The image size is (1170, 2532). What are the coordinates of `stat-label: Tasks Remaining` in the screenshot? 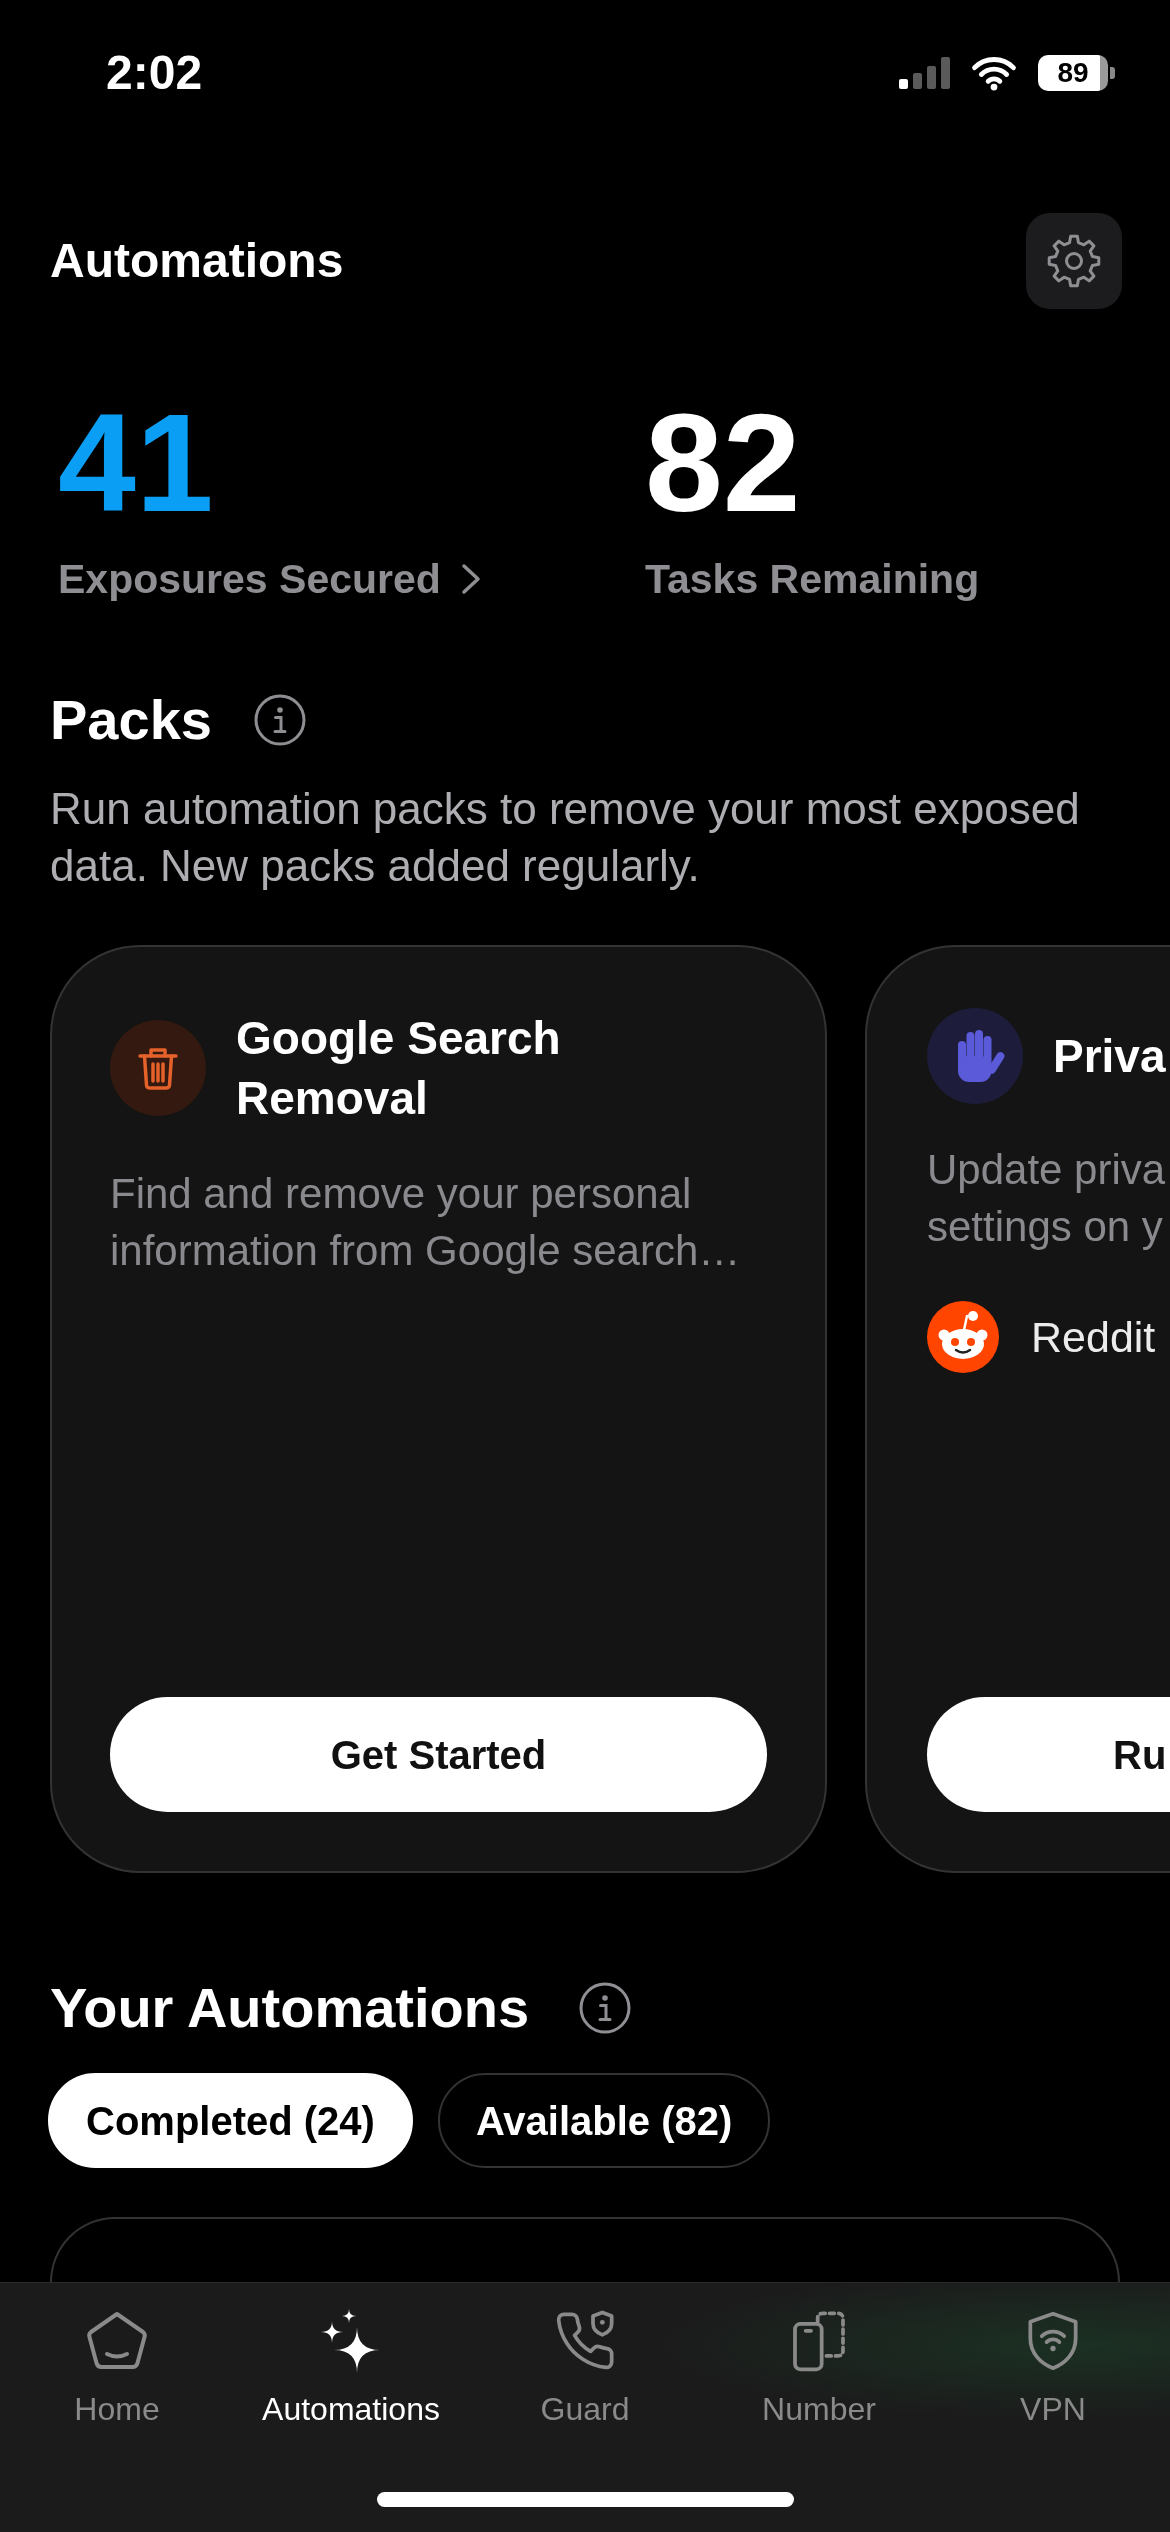 It's located at (812, 579).